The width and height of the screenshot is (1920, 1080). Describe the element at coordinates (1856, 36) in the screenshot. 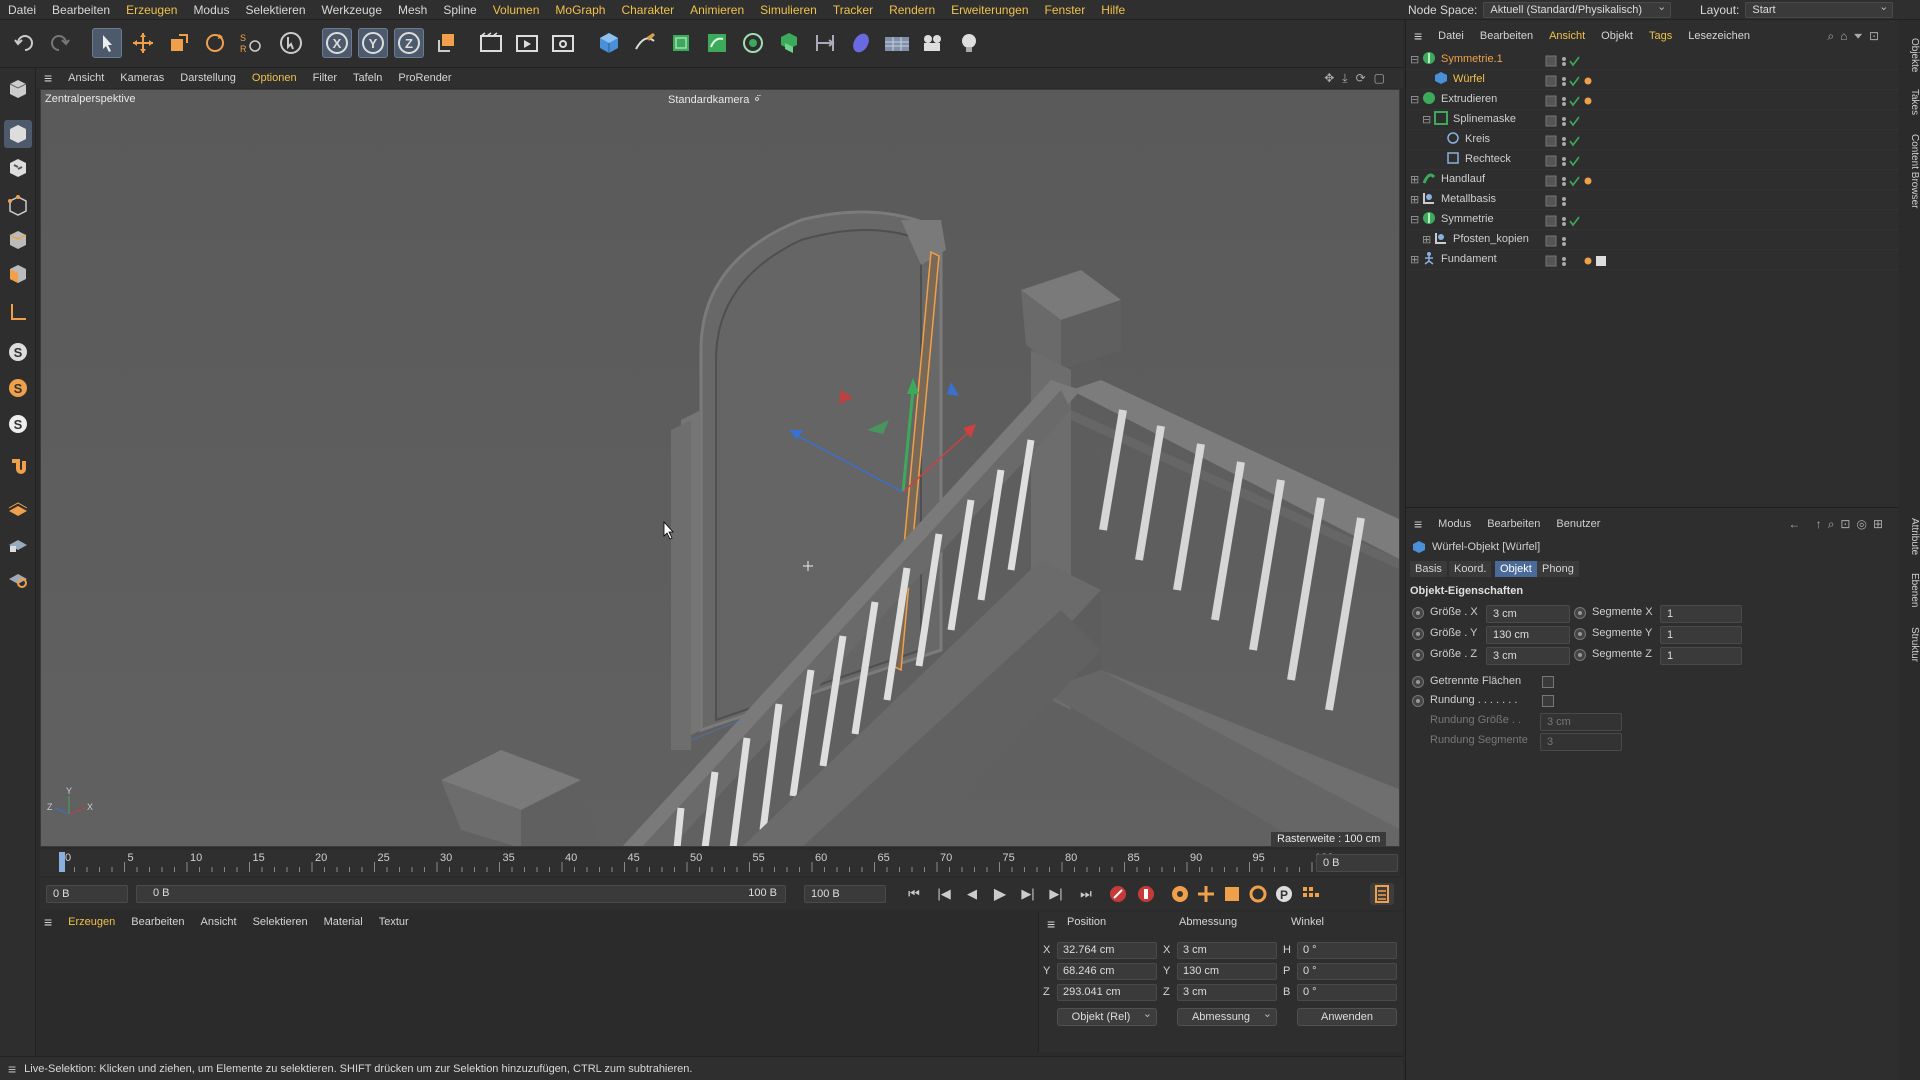

I see `object-manager-tools-icons: ⌕⌂⏷⊡` at that location.